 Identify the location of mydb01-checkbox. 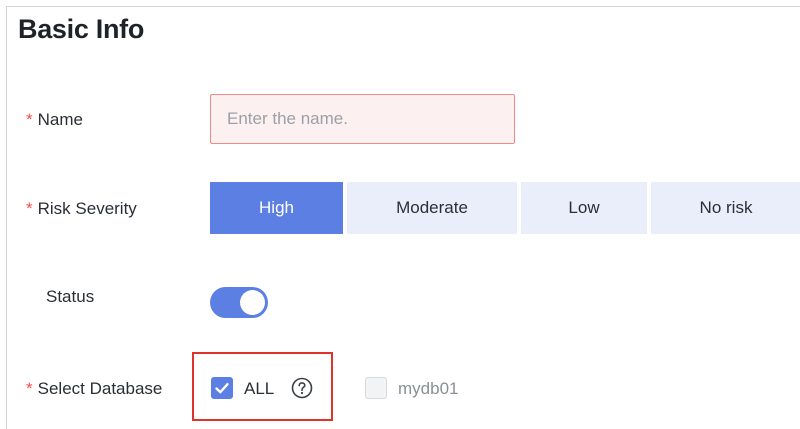
(376, 388).